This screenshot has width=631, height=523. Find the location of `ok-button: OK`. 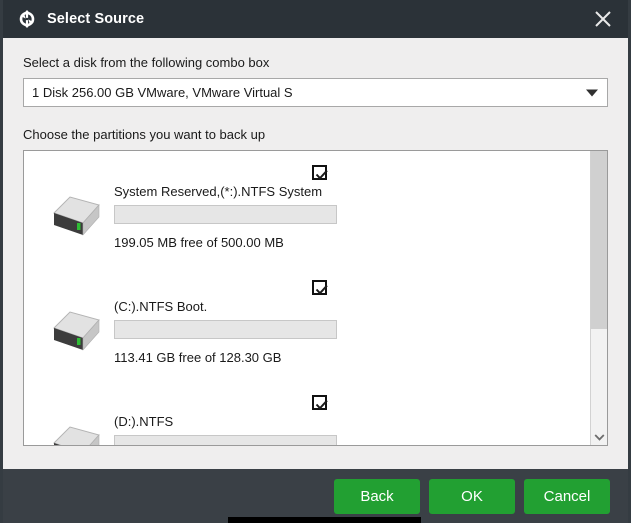

ok-button: OK is located at coordinates (472, 496).